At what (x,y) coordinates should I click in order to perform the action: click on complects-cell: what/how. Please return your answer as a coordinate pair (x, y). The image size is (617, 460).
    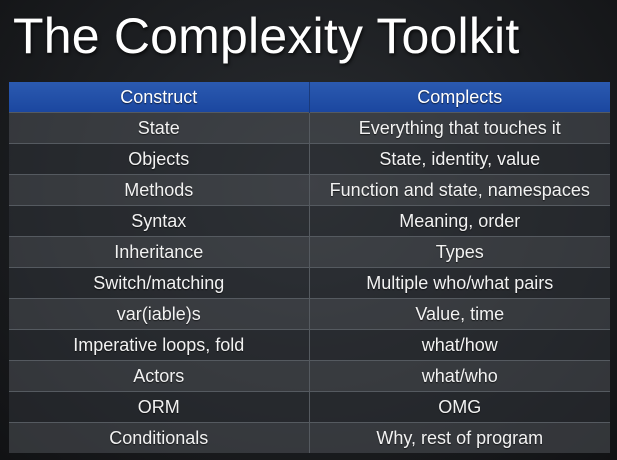
    Looking at the image, I should click on (459, 345).